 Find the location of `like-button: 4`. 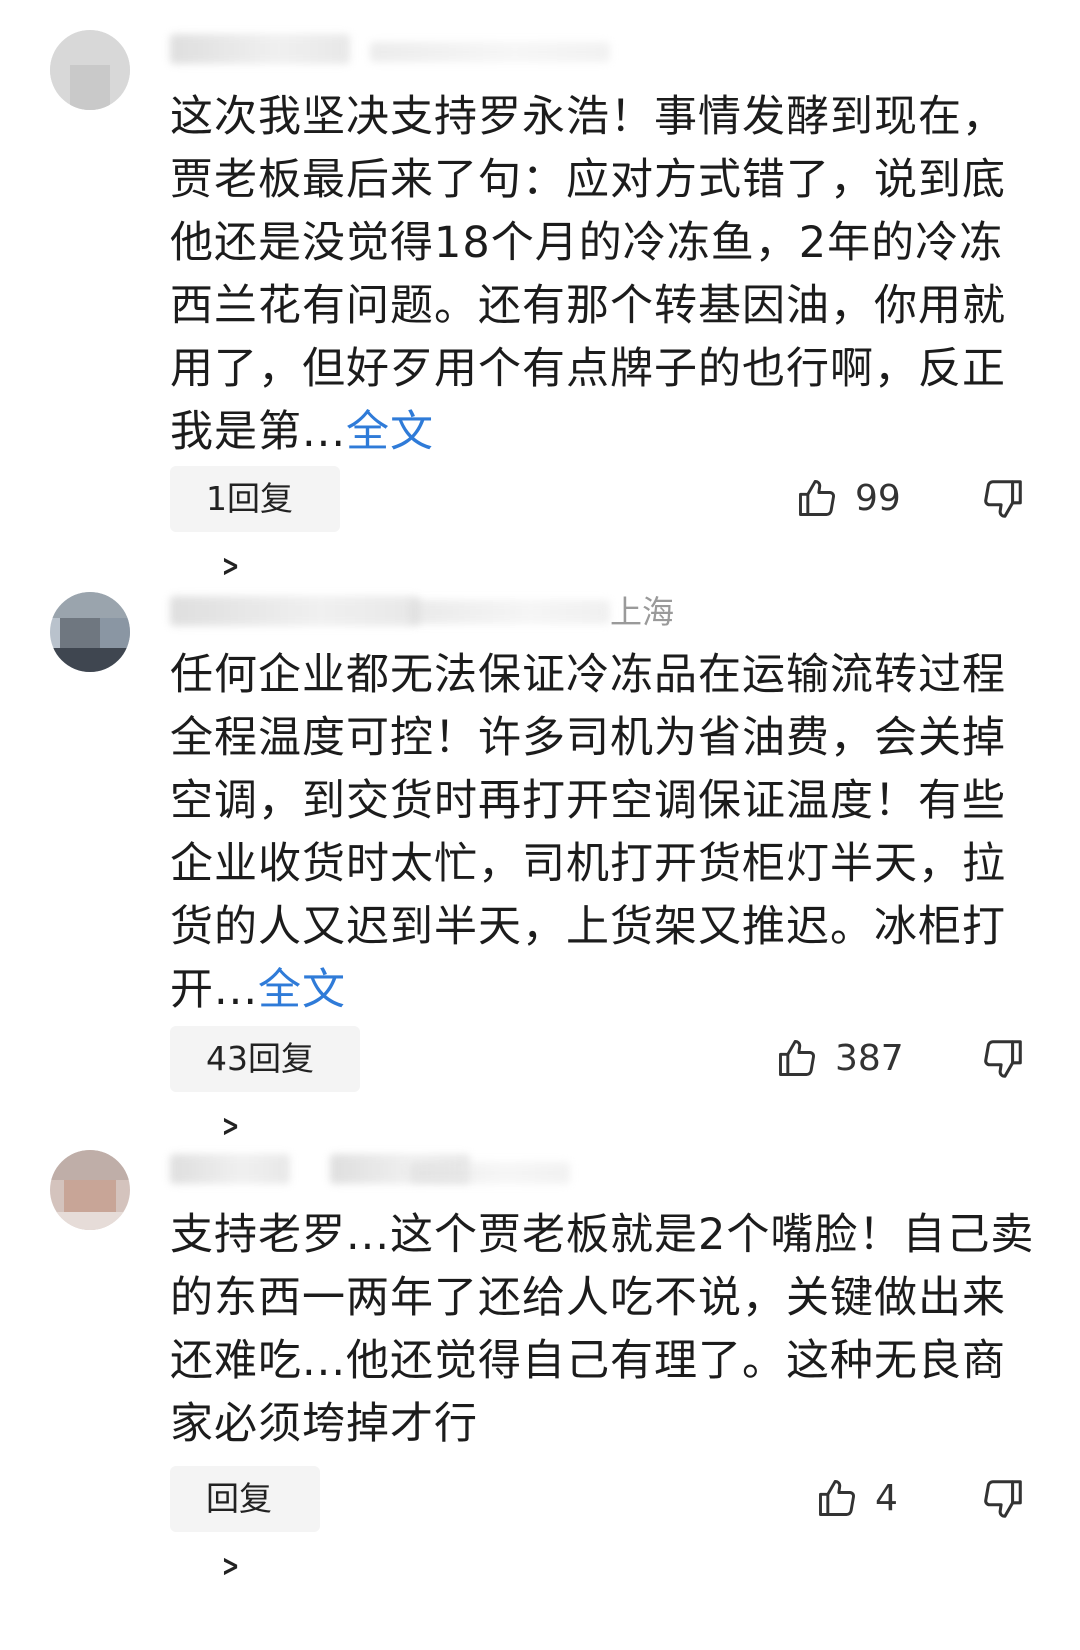

like-button: 4 is located at coordinates (856, 1498).